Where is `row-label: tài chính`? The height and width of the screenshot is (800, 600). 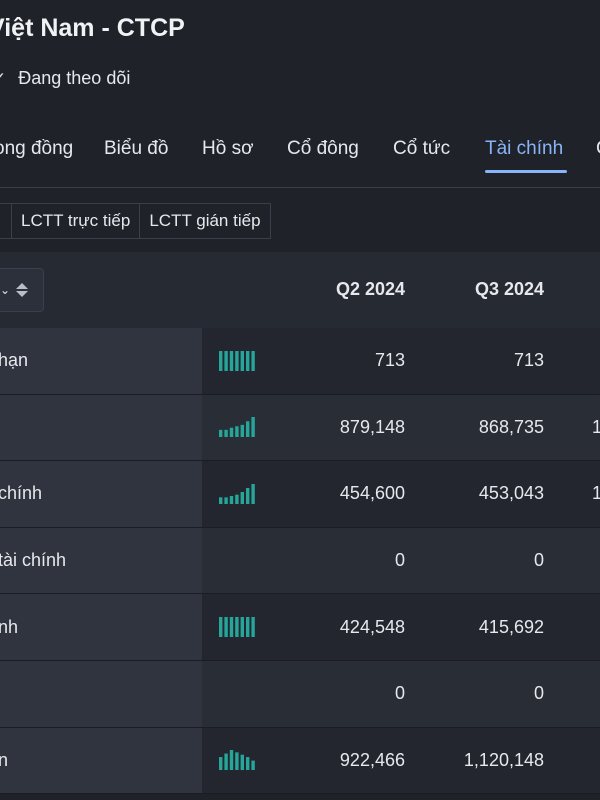 row-label: tài chính is located at coordinates (33, 560).